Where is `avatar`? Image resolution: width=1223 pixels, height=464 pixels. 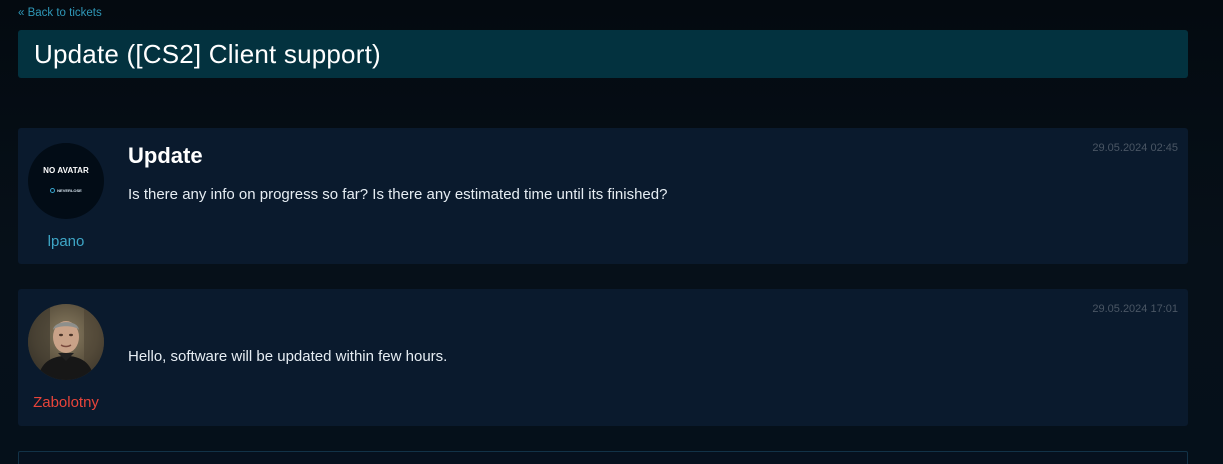 avatar is located at coordinates (66, 342).